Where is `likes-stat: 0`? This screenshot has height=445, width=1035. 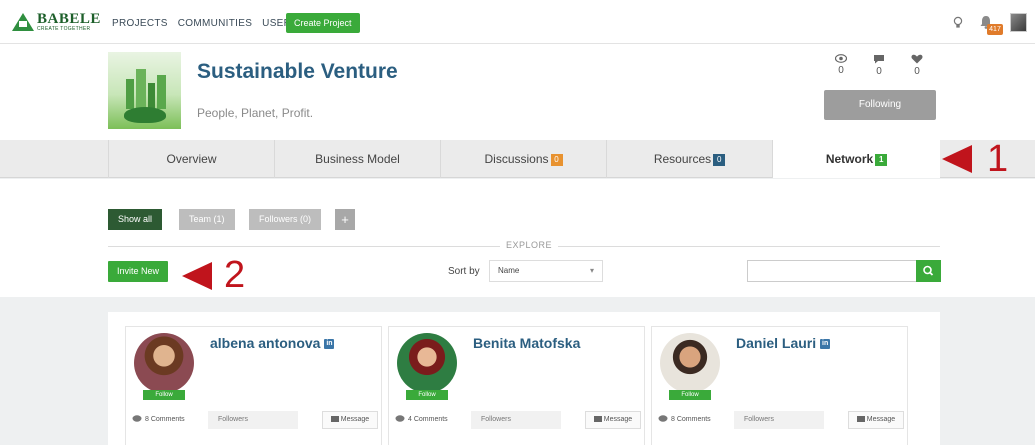 likes-stat: 0 is located at coordinates (917, 65).